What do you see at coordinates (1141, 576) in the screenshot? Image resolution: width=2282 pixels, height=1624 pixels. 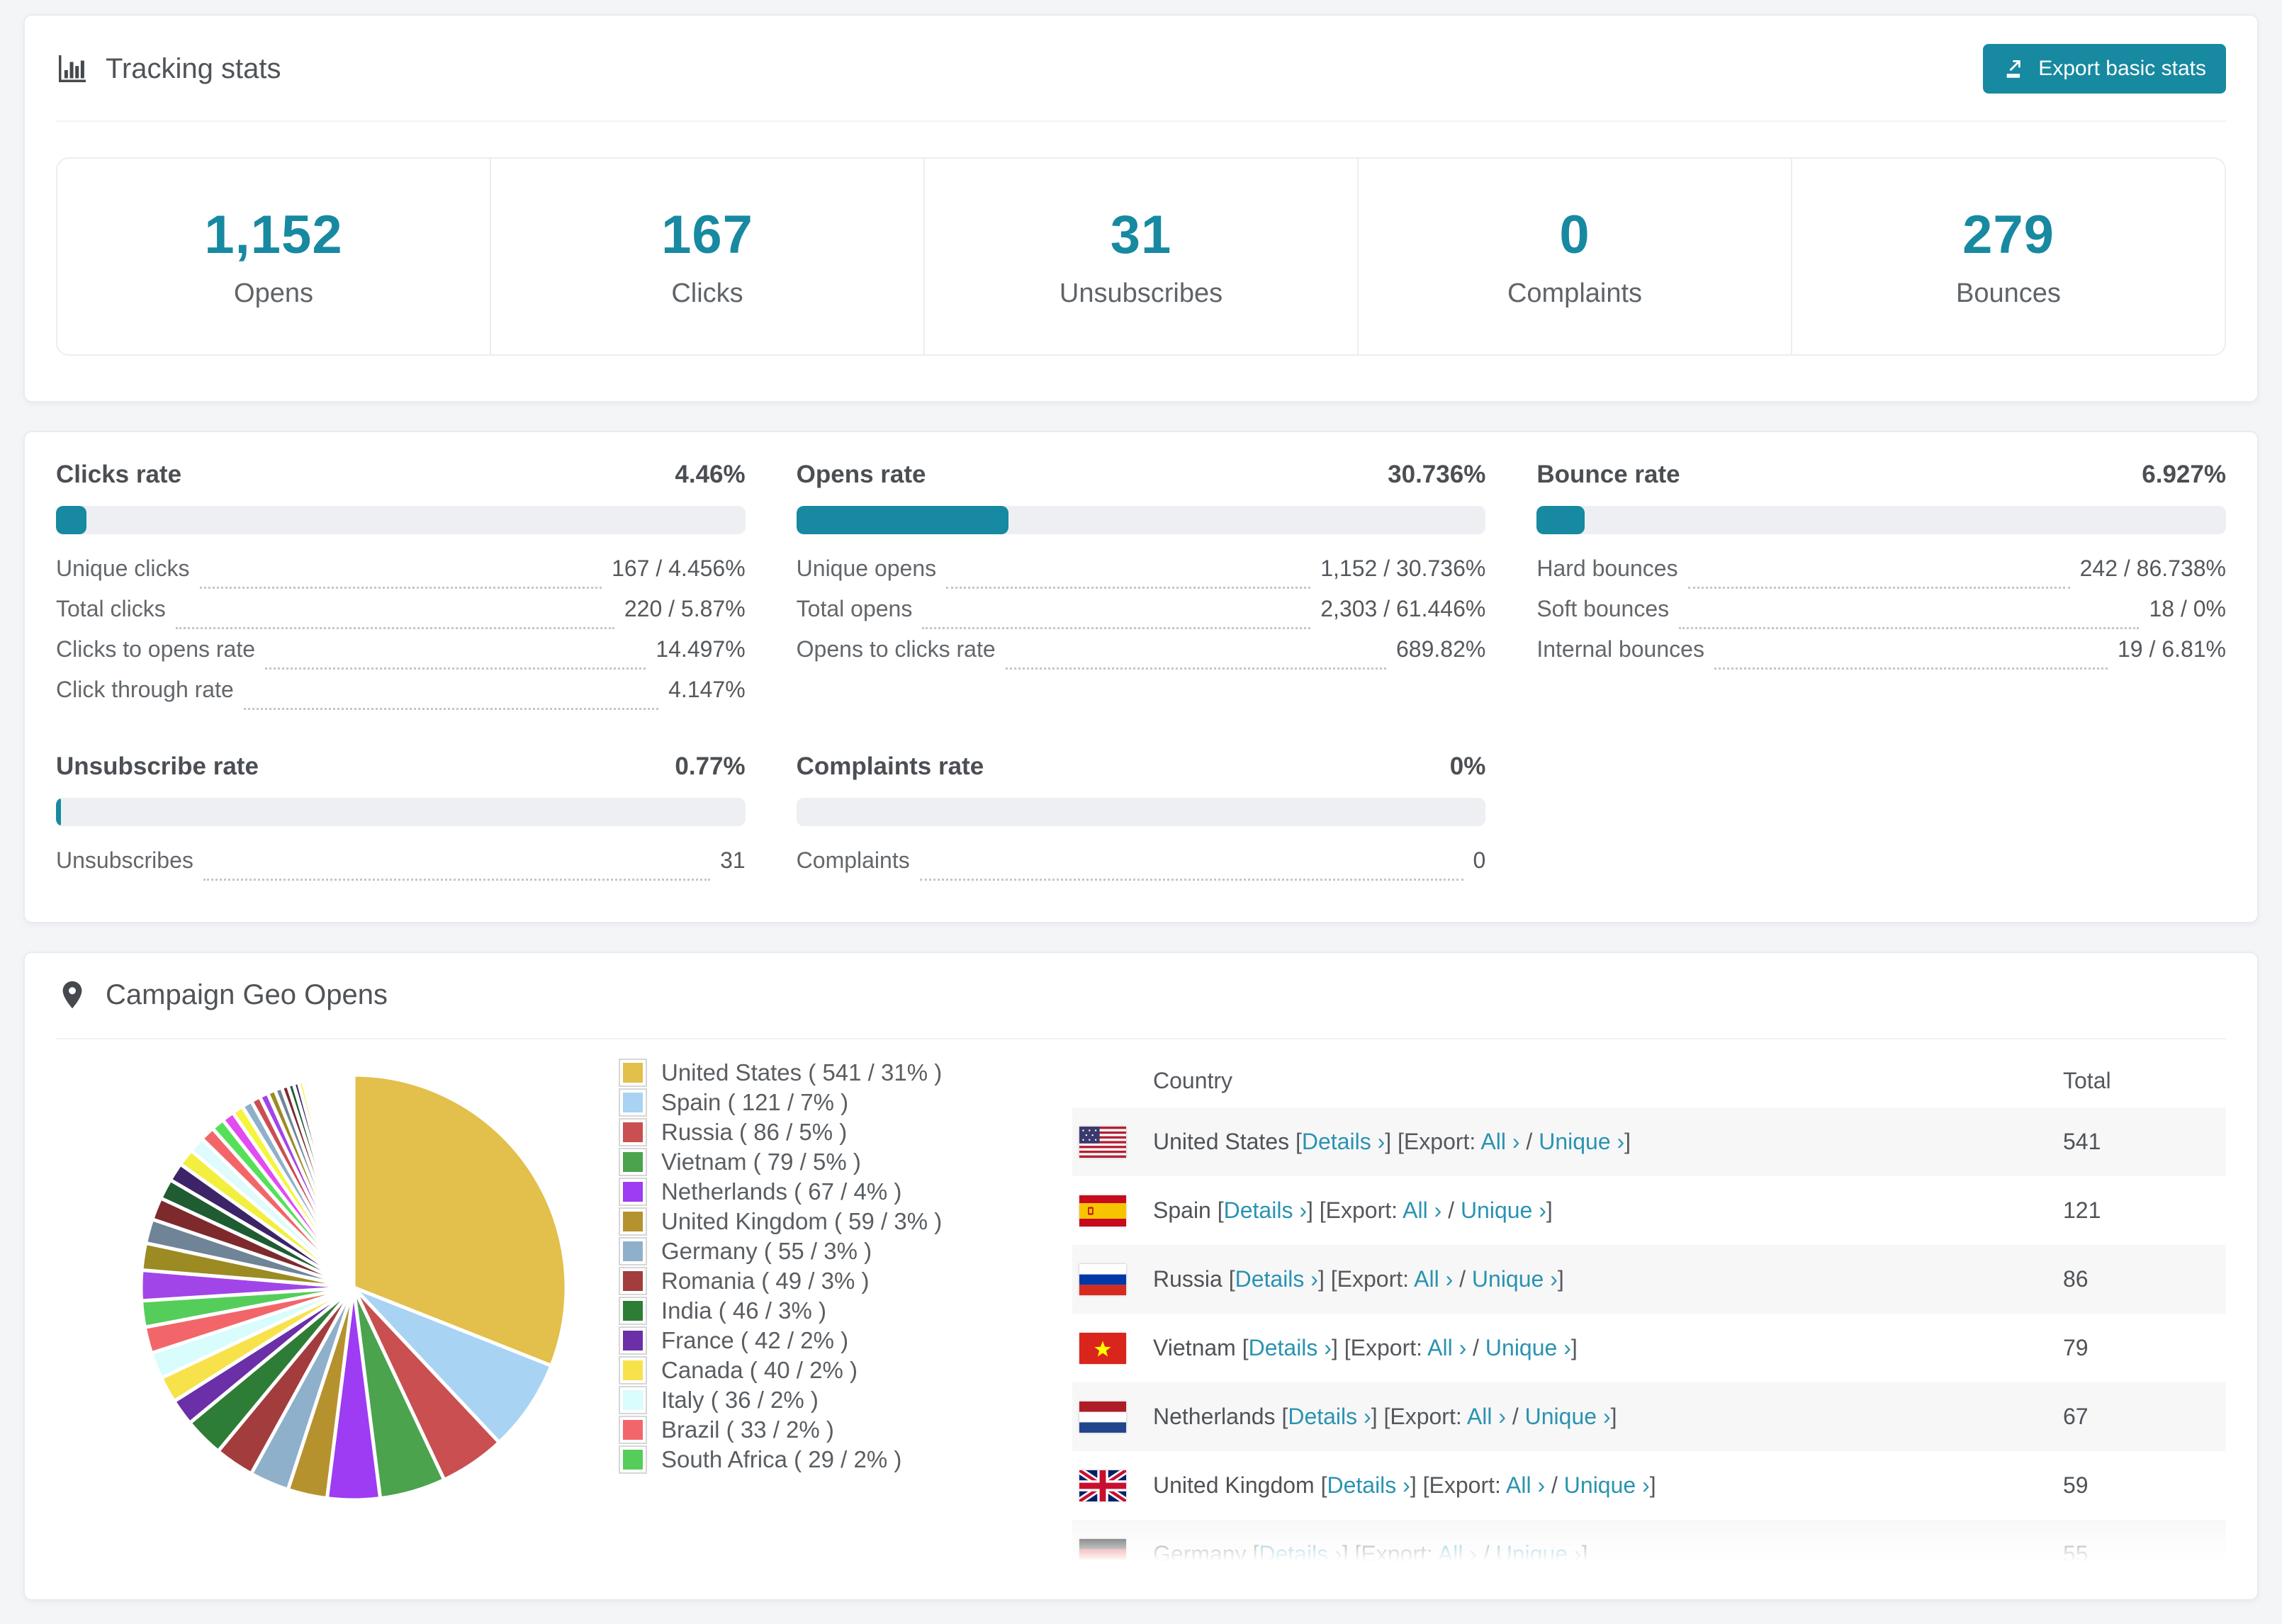 I see `stat-line: Unique opens 1,152 / 30.736%` at bounding box center [1141, 576].